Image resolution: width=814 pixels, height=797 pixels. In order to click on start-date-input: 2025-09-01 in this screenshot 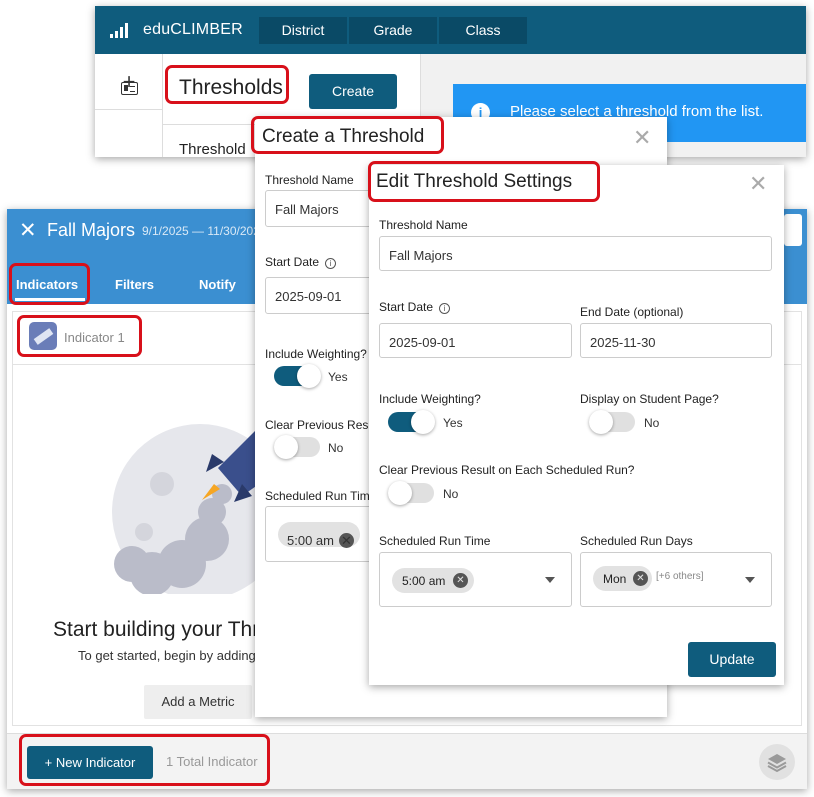, I will do `click(475, 340)`.